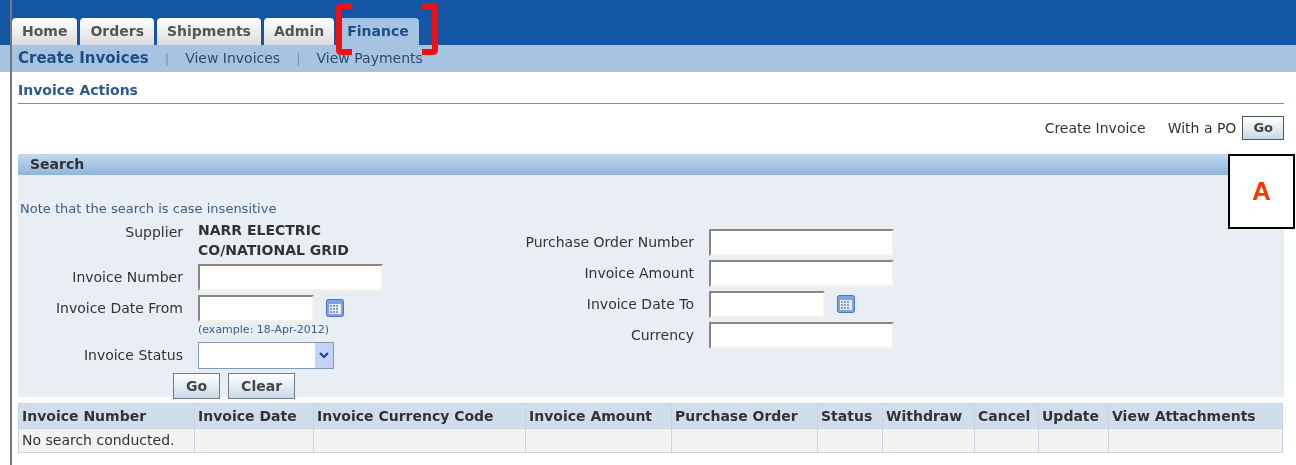 This screenshot has width=1296, height=465. What do you see at coordinates (106, 416) in the screenshot?
I see `column-header: Invoice Number` at bounding box center [106, 416].